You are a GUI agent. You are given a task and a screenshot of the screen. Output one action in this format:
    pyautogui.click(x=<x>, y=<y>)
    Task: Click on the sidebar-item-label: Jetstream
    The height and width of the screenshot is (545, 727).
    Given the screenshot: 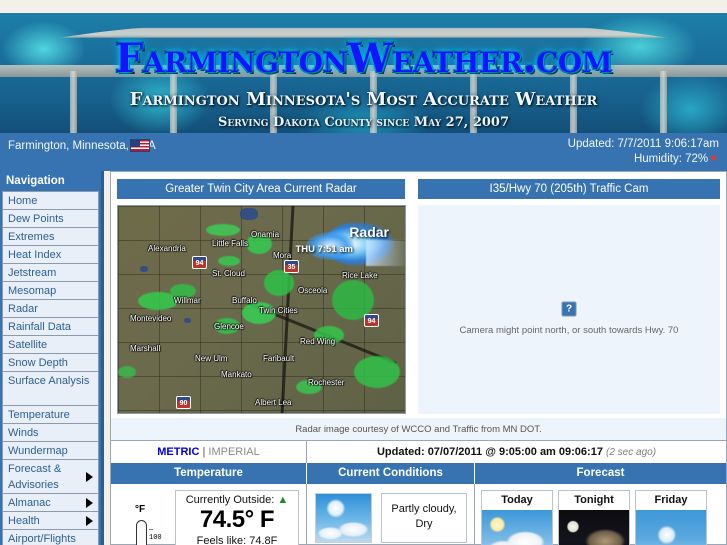 What is the action you would take?
    pyautogui.click(x=32, y=273)
    